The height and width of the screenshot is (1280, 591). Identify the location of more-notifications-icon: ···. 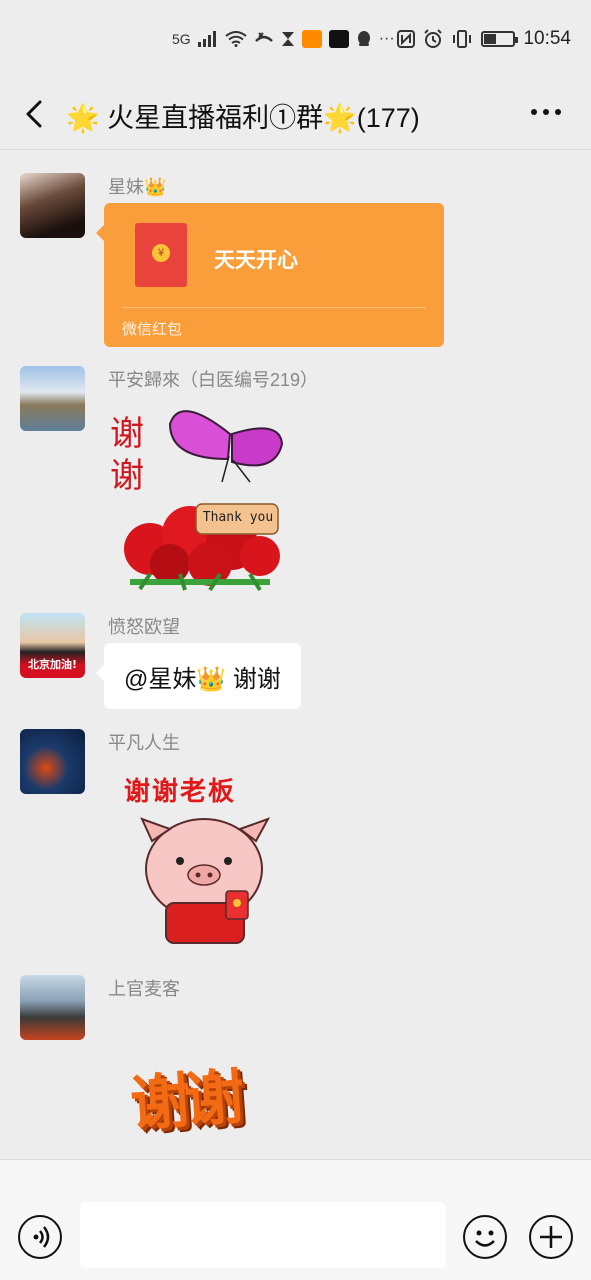
(386, 38).